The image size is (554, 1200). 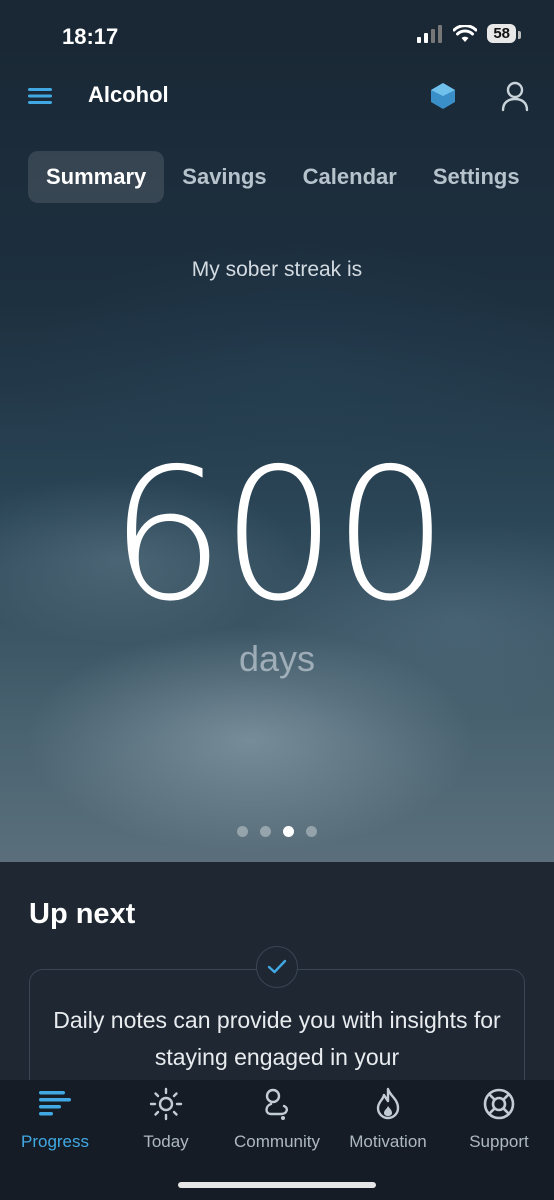 I want to click on wifi-icon, so click(x=465, y=33).